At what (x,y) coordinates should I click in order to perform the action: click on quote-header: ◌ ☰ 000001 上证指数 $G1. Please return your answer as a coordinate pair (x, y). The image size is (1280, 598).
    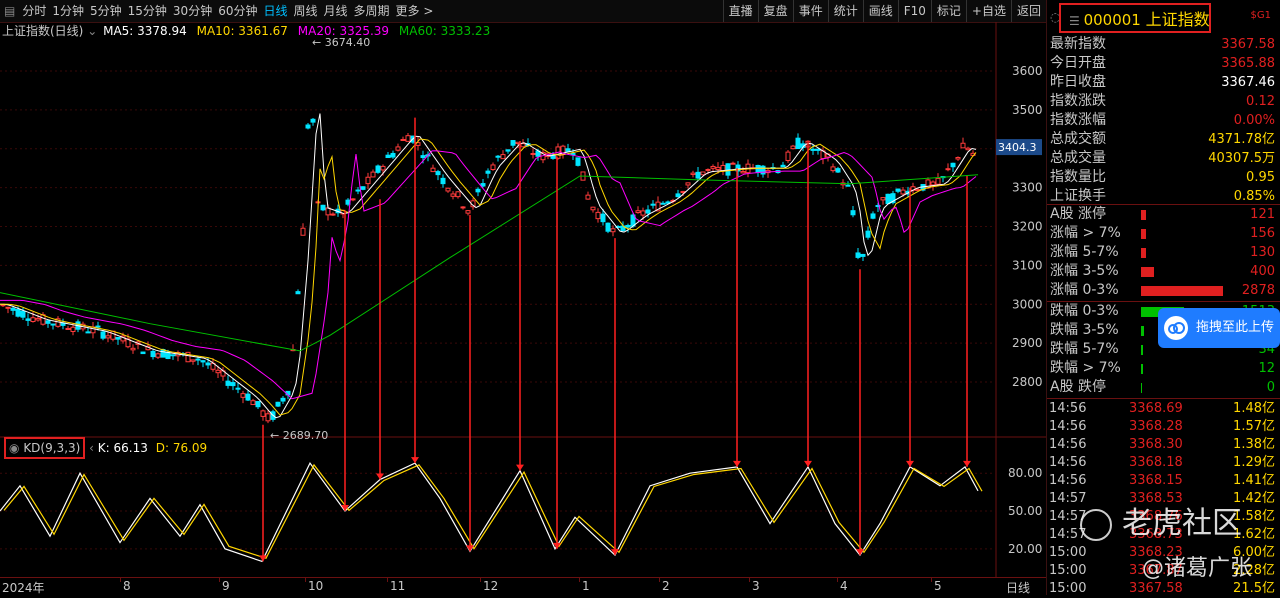
    Looking at the image, I should click on (1163, 18).